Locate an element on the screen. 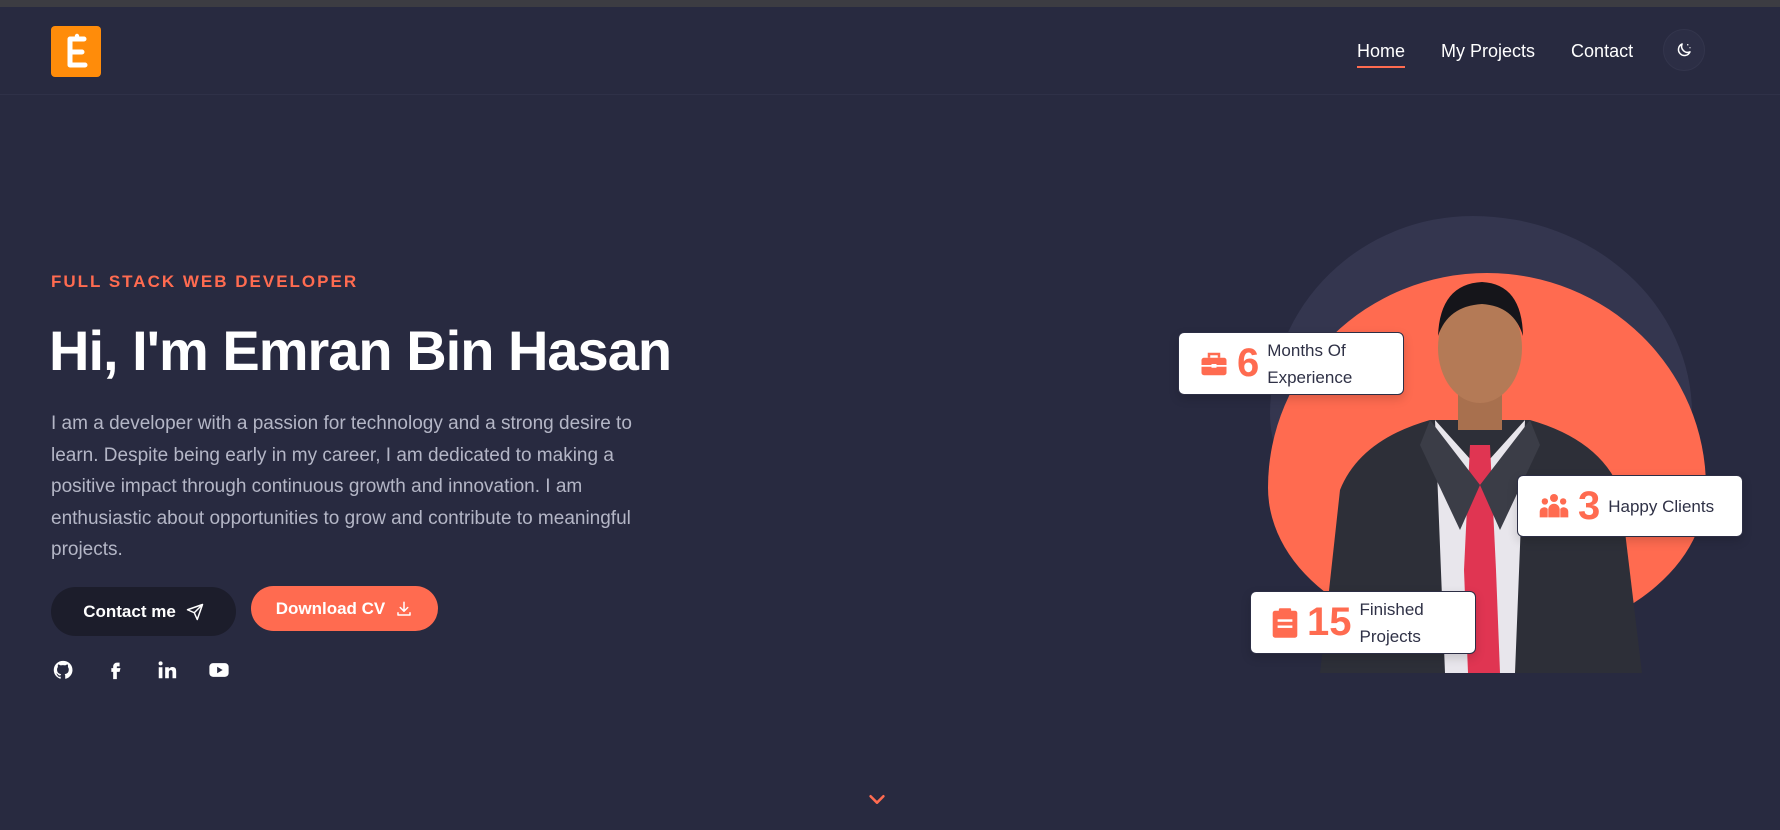  scroll-down-button is located at coordinates (877, 799).